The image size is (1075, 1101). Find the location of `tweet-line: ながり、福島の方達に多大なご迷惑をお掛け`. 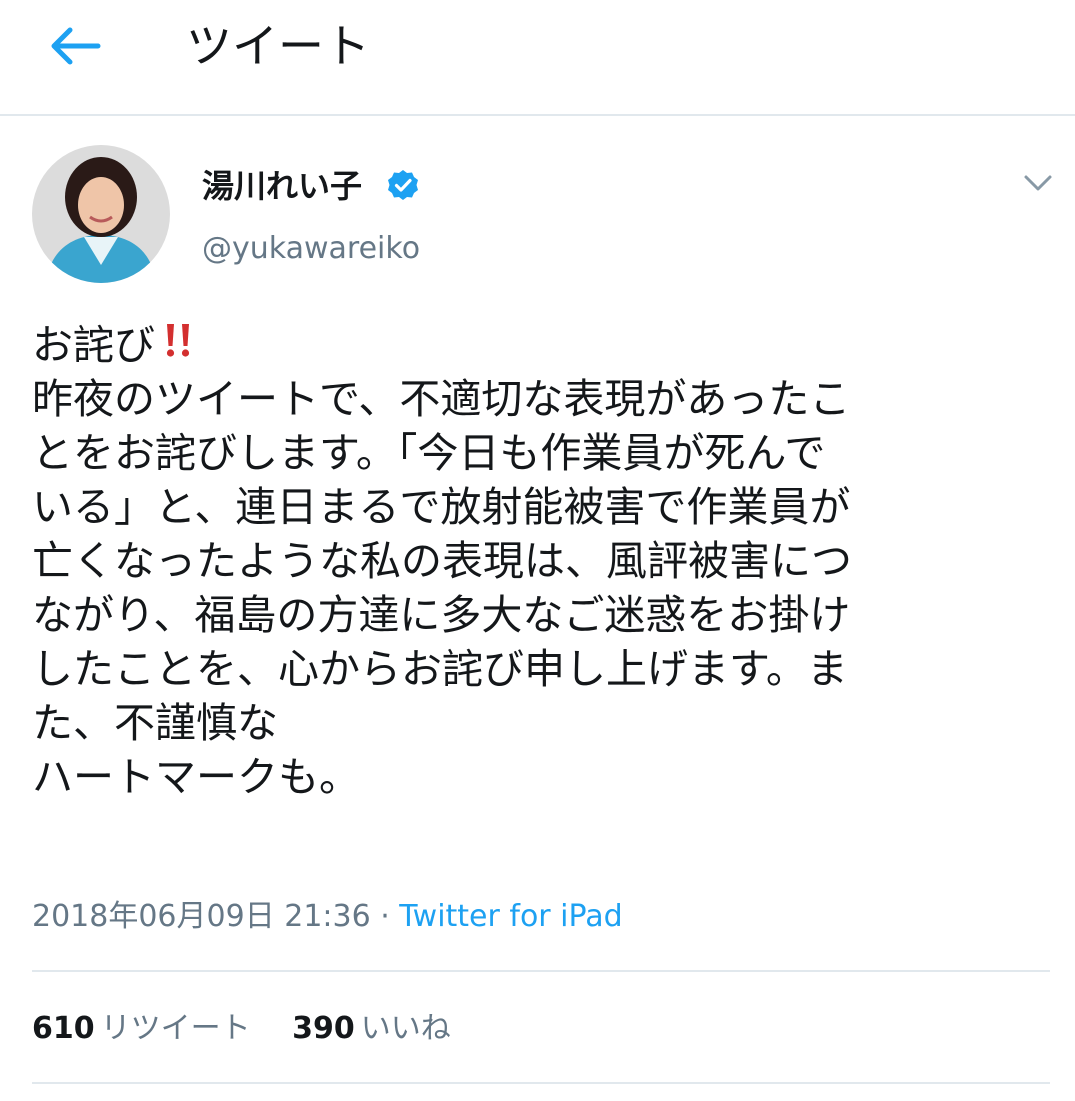

tweet-line: ながり、福島の方達に多大なご迷惑をお掛け is located at coordinates (441, 615).